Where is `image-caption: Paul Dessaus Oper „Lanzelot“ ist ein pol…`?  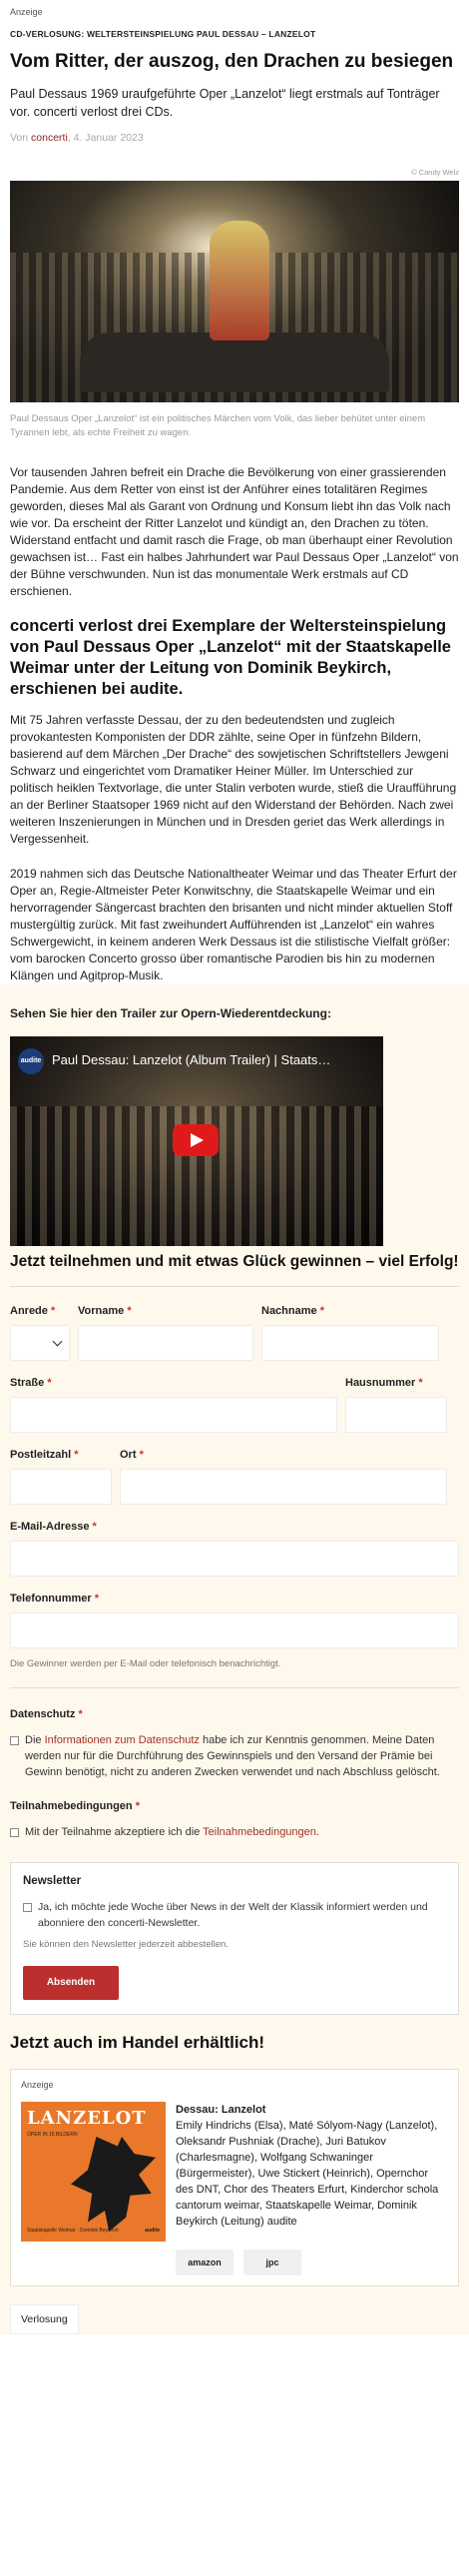
image-caption: Paul Dessaus Oper „Lanzelot“ ist ein pol… is located at coordinates (218, 425).